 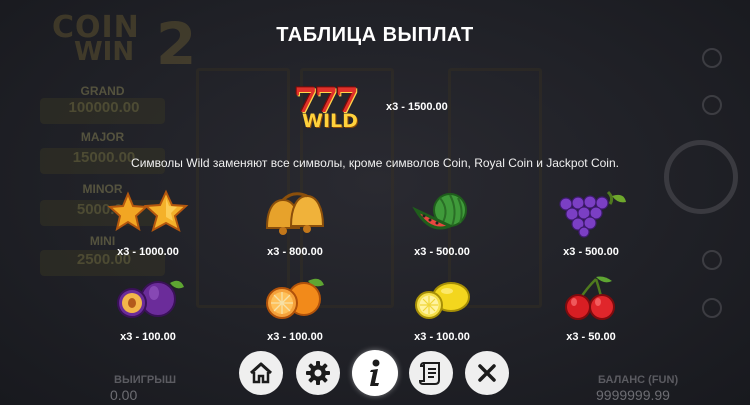 What do you see at coordinates (442, 252) in the screenshot?
I see `watermelon-payout: x3 - 500.00` at bounding box center [442, 252].